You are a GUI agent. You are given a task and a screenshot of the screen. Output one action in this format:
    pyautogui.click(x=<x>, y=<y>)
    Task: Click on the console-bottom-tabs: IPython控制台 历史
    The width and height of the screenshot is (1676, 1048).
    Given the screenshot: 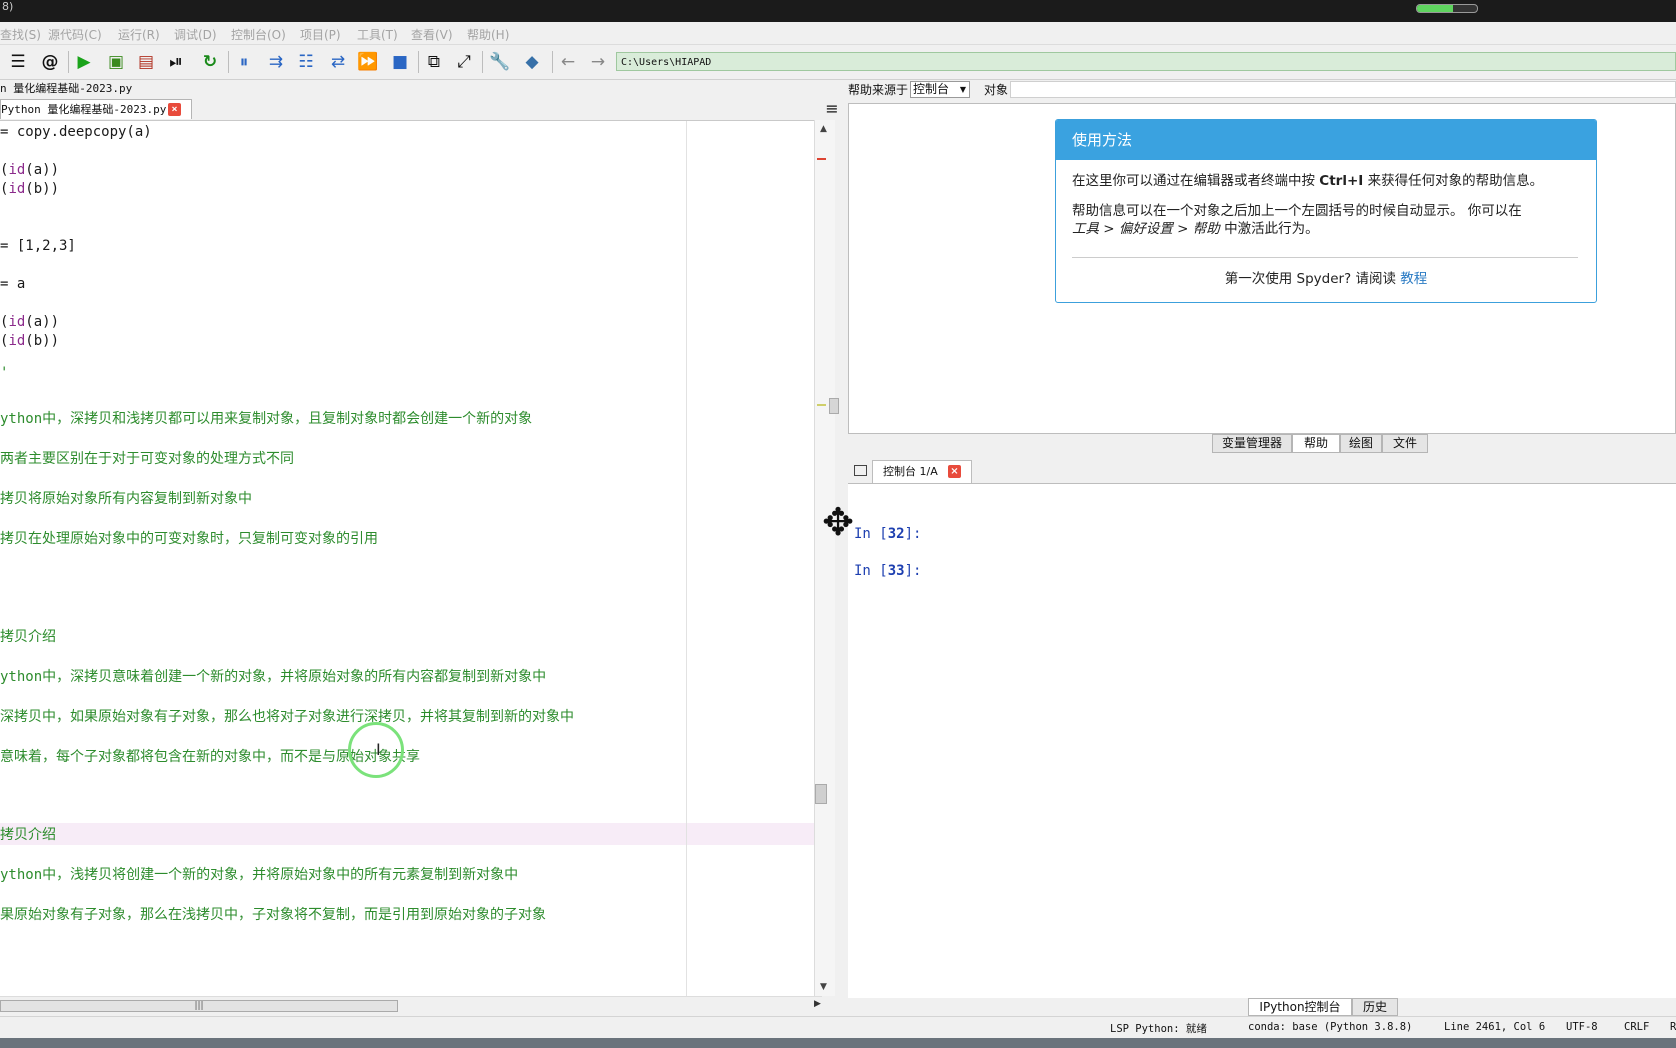 What is the action you would take?
    pyautogui.click(x=1262, y=1007)
    